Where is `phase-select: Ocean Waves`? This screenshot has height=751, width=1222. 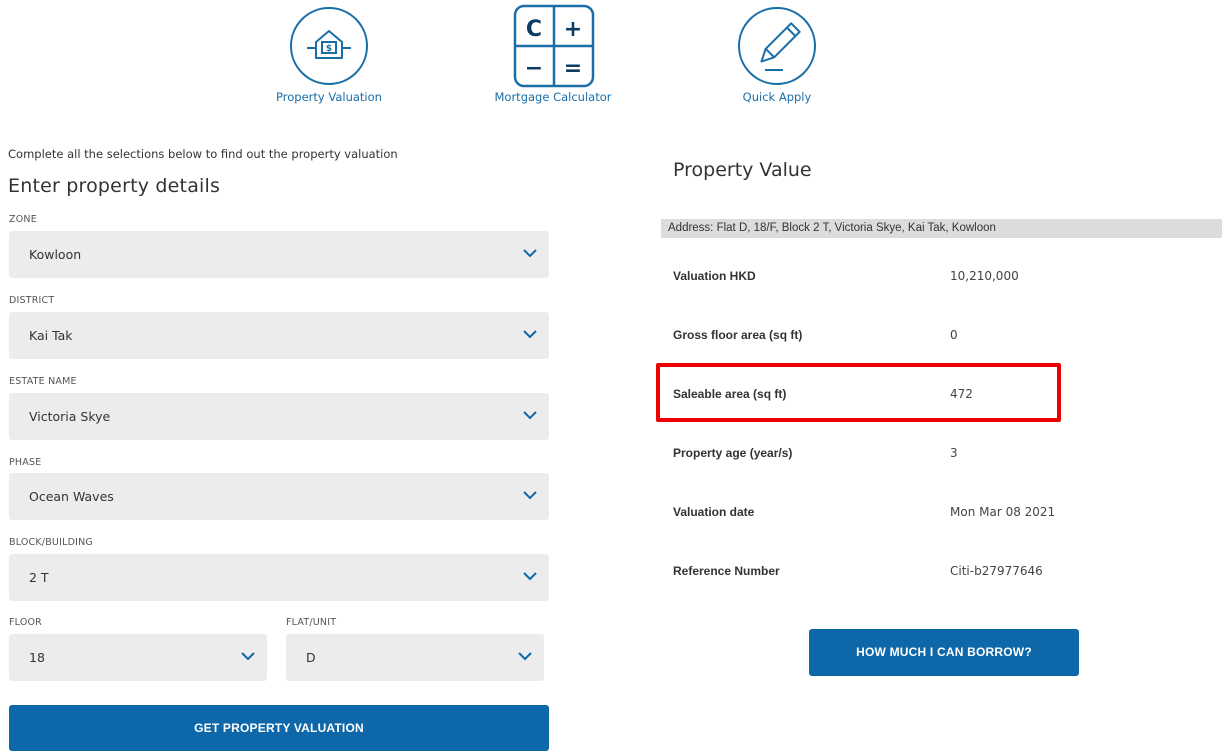 phase-select: Ocean Waves is located at coordinates (279, 496).